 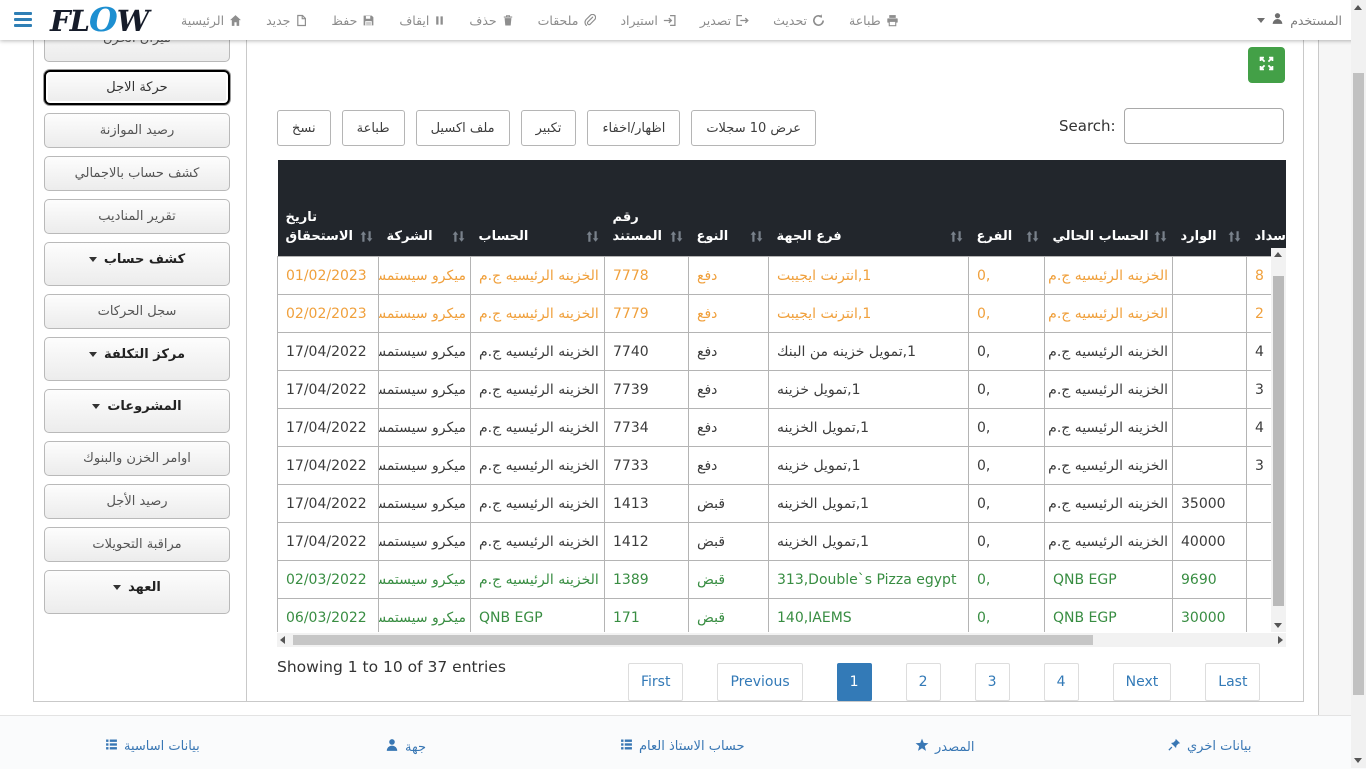 I want to click on nav-item-refresh: تحديث, so click(x=799, y=20).